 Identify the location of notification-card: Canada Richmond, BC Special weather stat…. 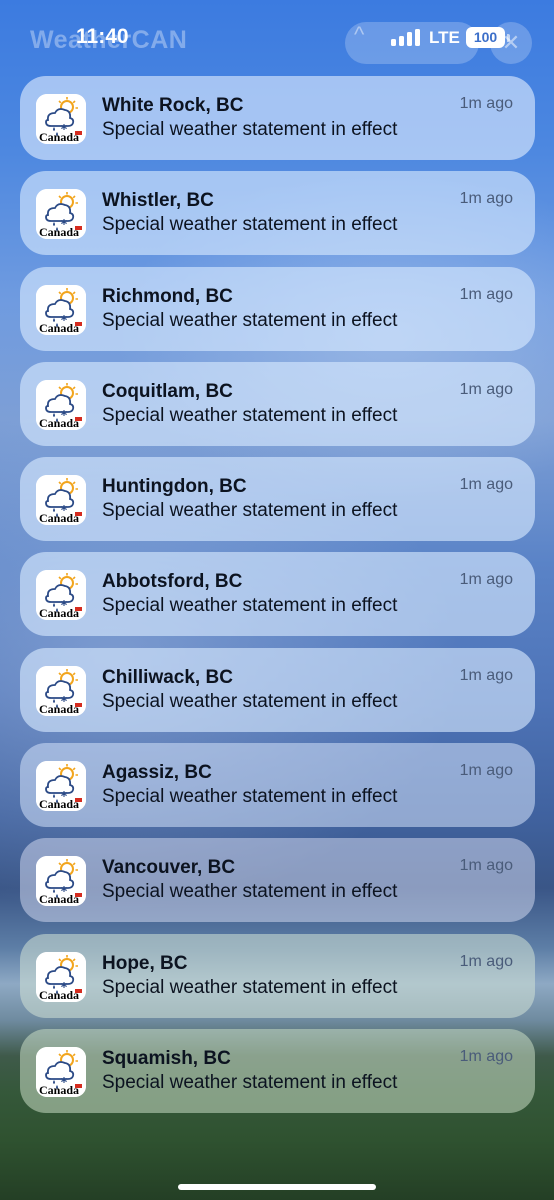
(277, 308).